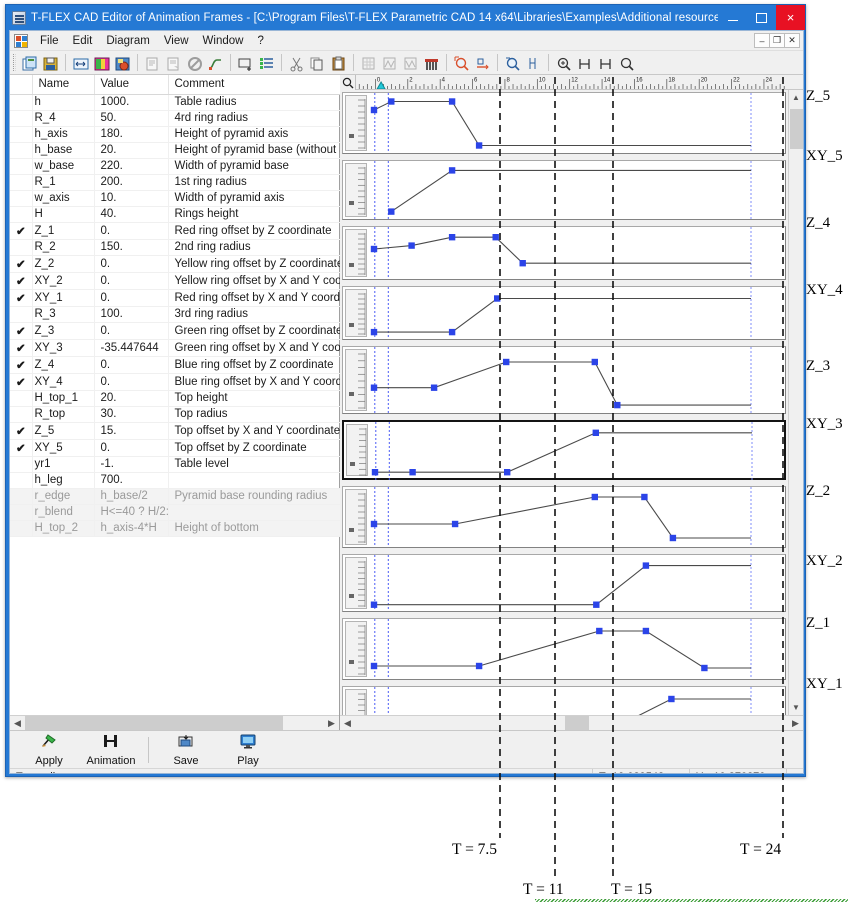 This screenshot has width=848, height=904. I want to click on parameter-value: -1., so click(131, 464).